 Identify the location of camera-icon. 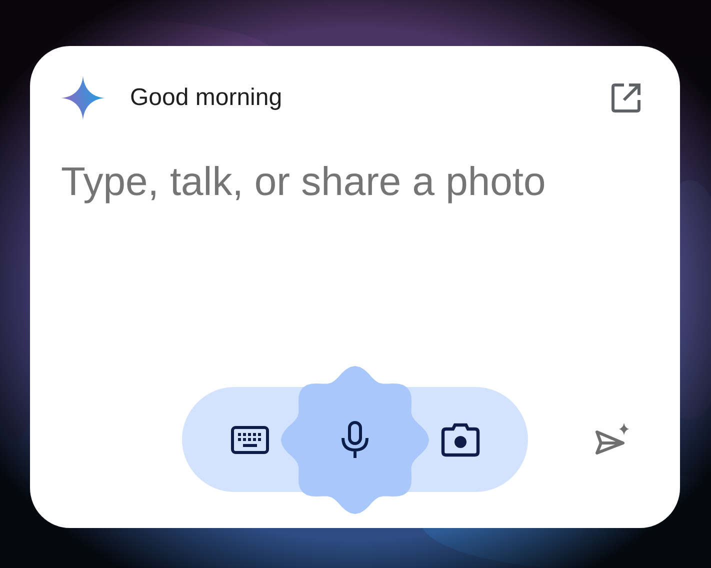
(460, 439).